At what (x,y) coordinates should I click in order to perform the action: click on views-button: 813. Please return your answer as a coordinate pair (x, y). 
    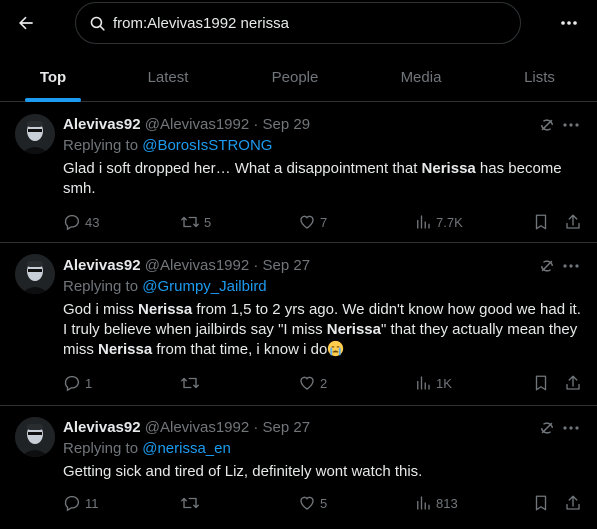
    Looking at the image, I should click on (436, 503).